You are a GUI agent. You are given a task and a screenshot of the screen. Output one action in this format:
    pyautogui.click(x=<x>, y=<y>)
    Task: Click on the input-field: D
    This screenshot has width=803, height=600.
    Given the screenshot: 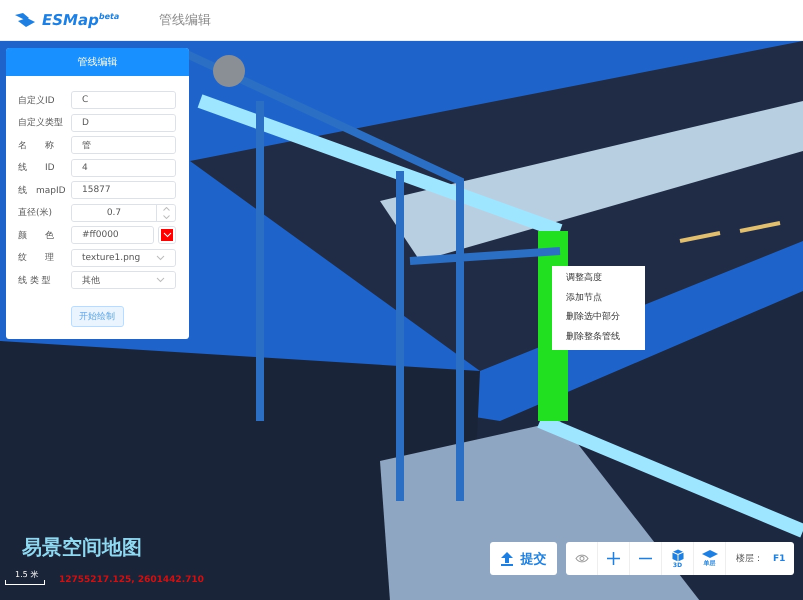 What is the action you would take?
    pyautogui.click(x=123, y=123)
    